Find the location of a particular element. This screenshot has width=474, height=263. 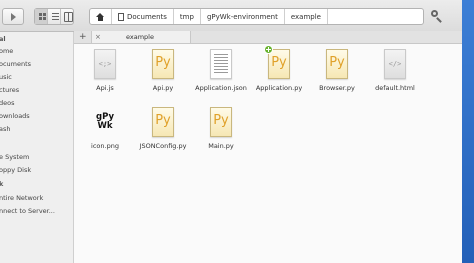

sidebar-item-file-system: e System is located at coordinates (36, 157).